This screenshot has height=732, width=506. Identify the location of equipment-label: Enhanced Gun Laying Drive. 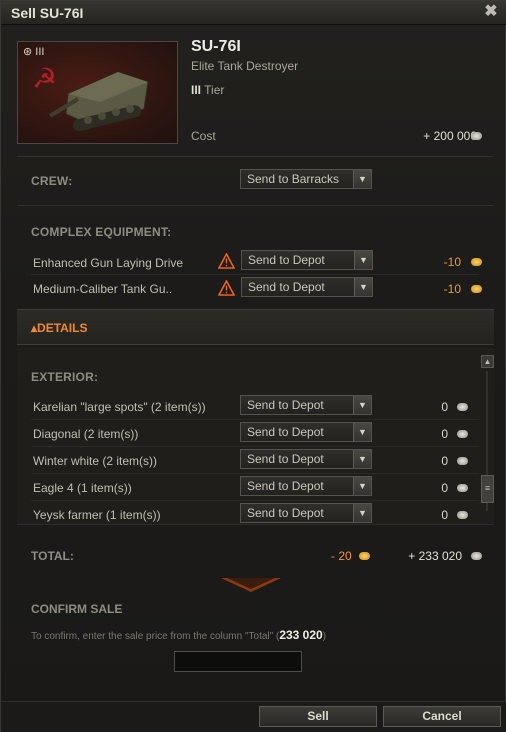
(108, 263).